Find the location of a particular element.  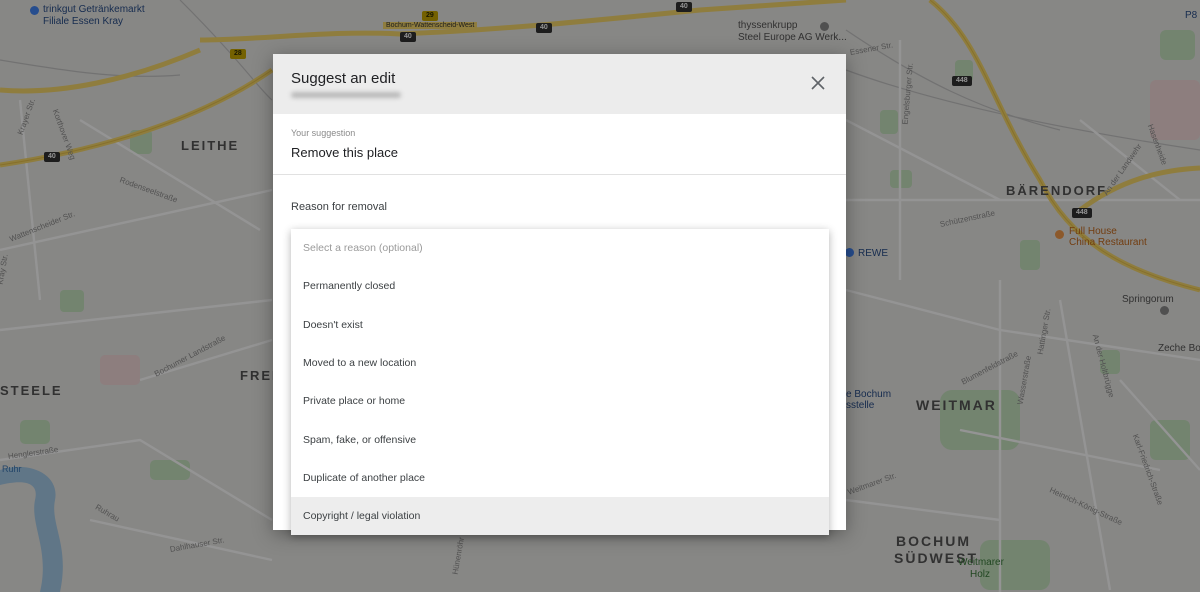

close-icon is located at coordinates (818, 83).